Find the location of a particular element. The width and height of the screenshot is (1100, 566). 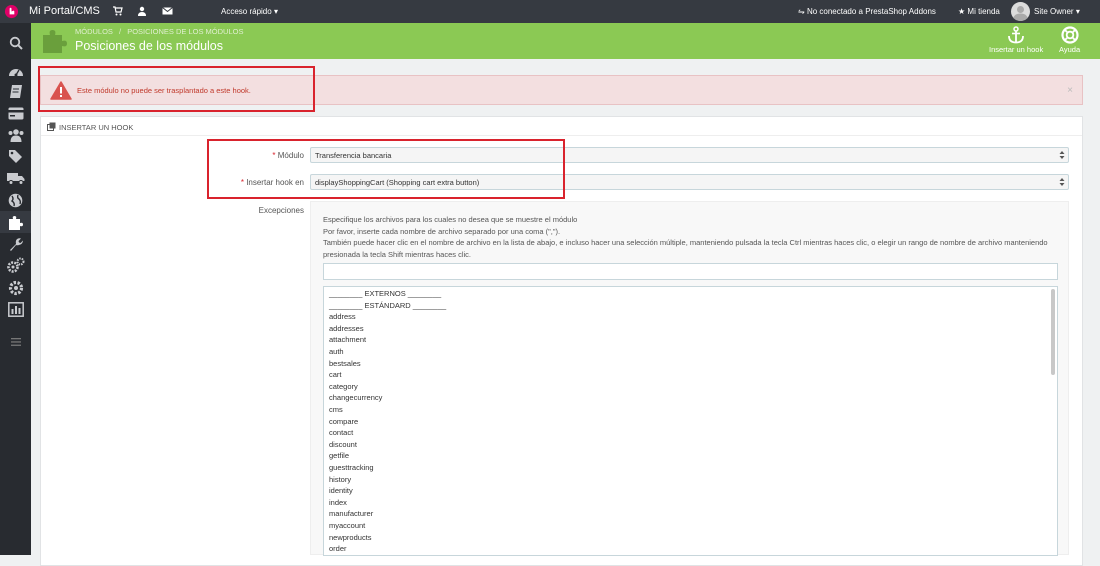

list-item: identity is located at coordinates (341, 490).